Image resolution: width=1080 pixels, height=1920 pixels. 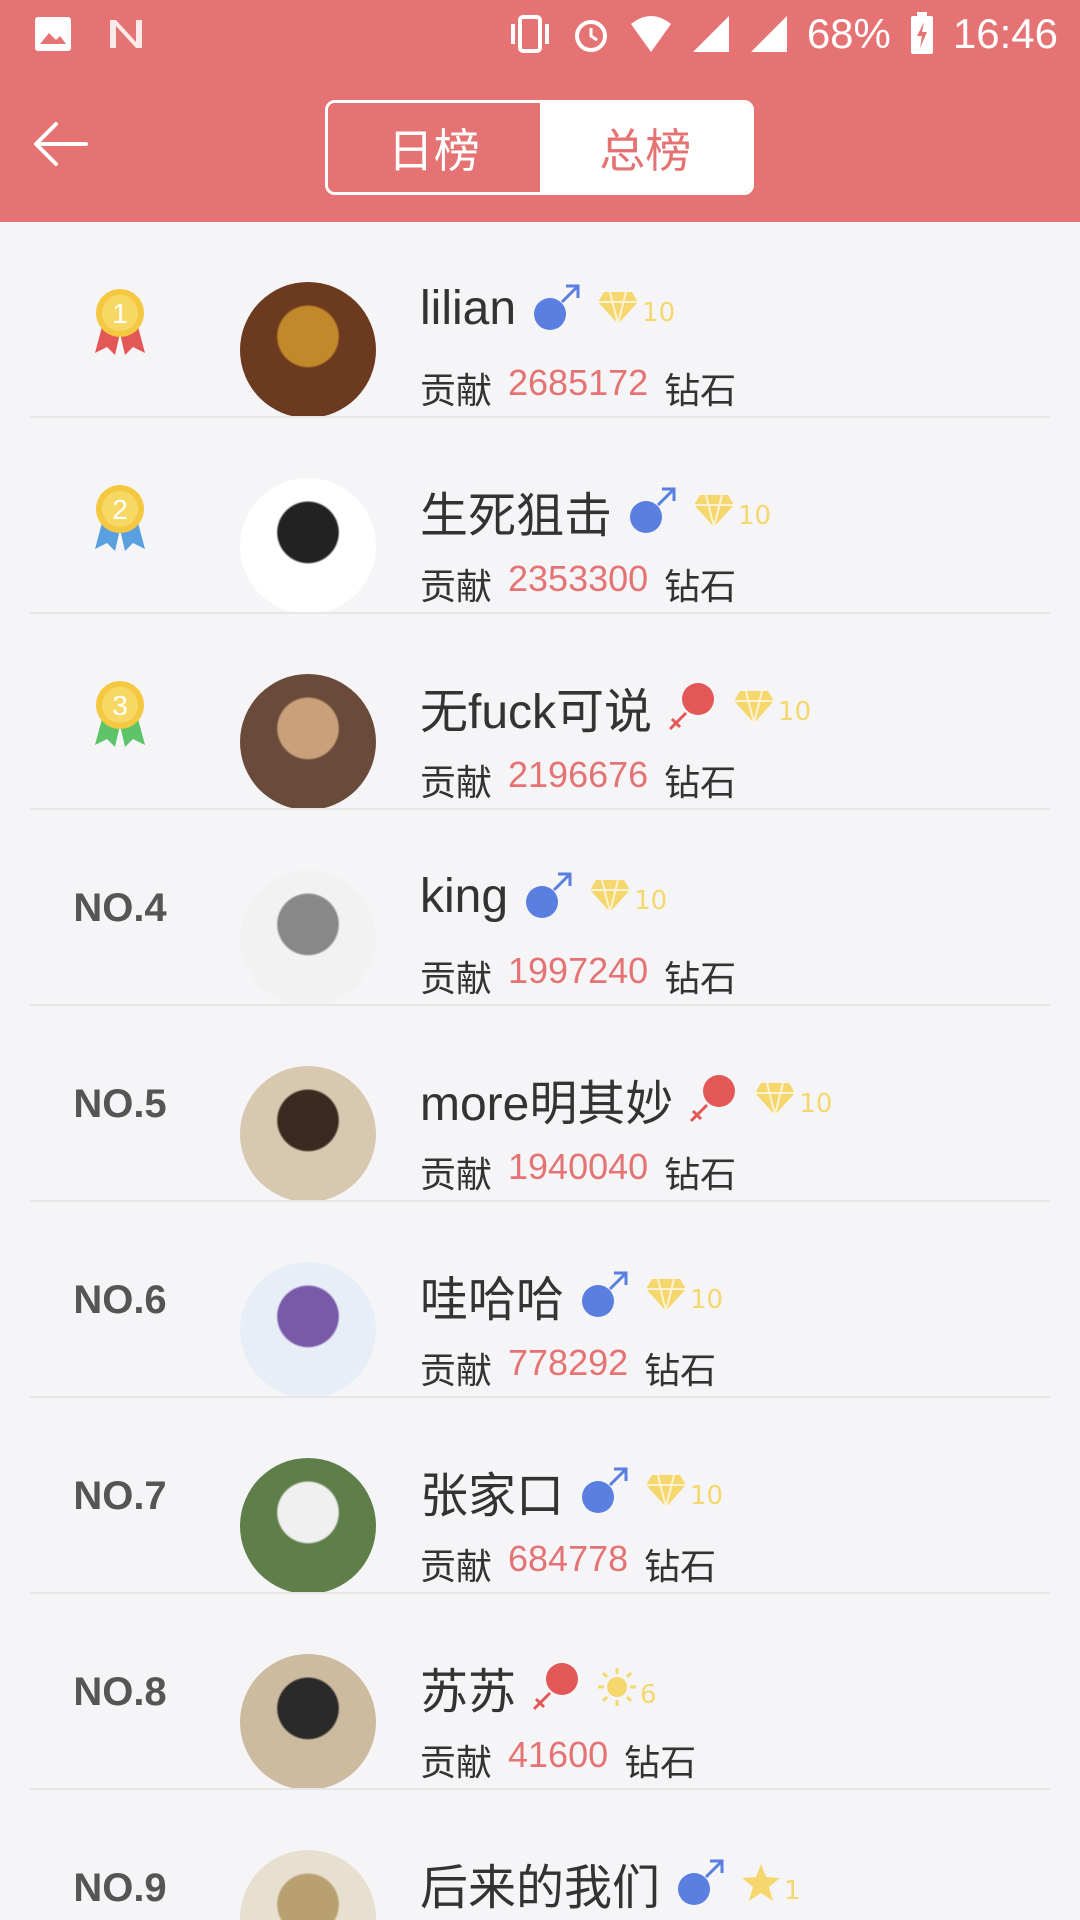 I want to click on top-bar: 68% 16:46 日榜 总榜, so click(x=540, y=111).